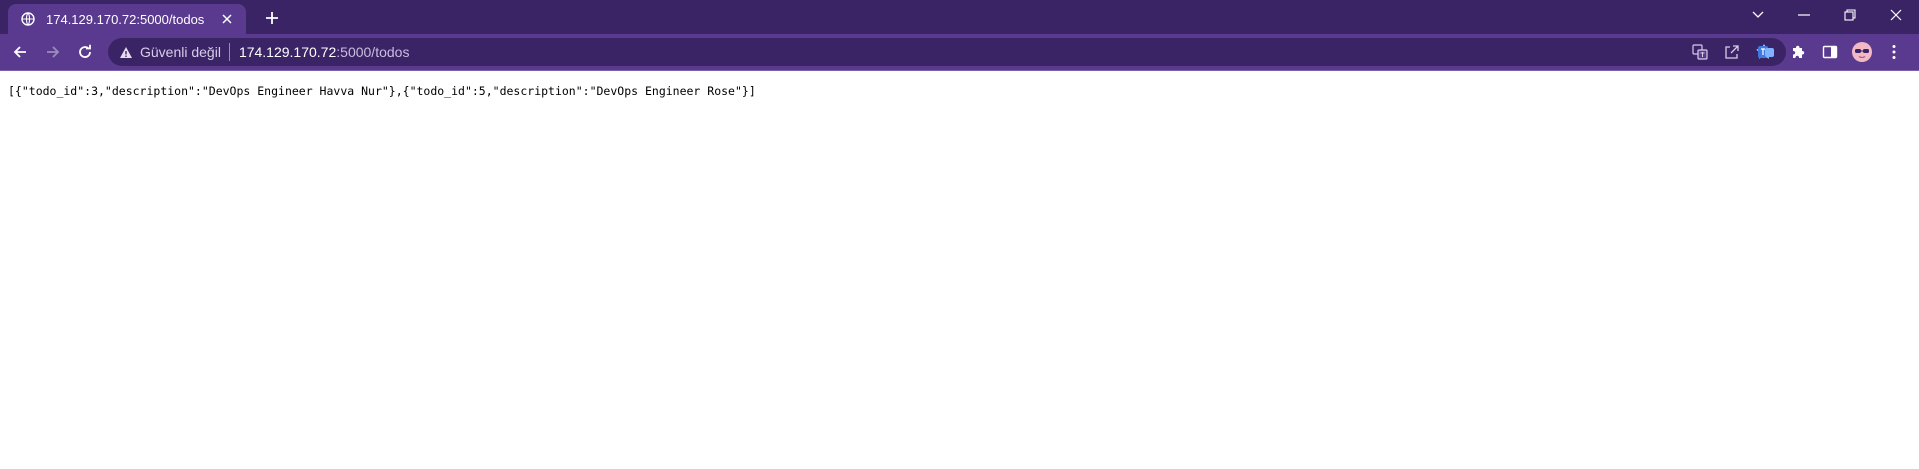 The height and width of the screenshot is (469, 1919). What do you see at coordinates (1798, 52) in the screenshot?
I see `puzzle-icon` at bounding box center [1798, 52].